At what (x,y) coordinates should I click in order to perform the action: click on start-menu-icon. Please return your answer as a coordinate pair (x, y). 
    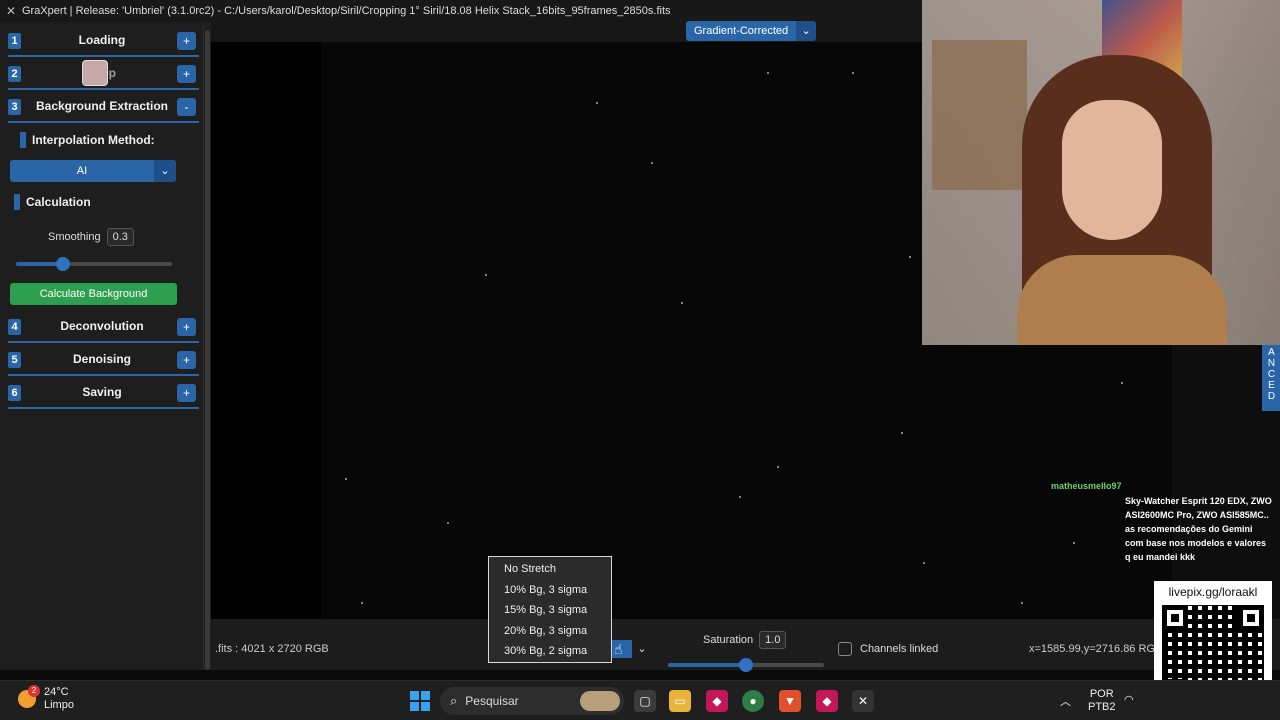
    Looking at the image, I should click on (420, 701).